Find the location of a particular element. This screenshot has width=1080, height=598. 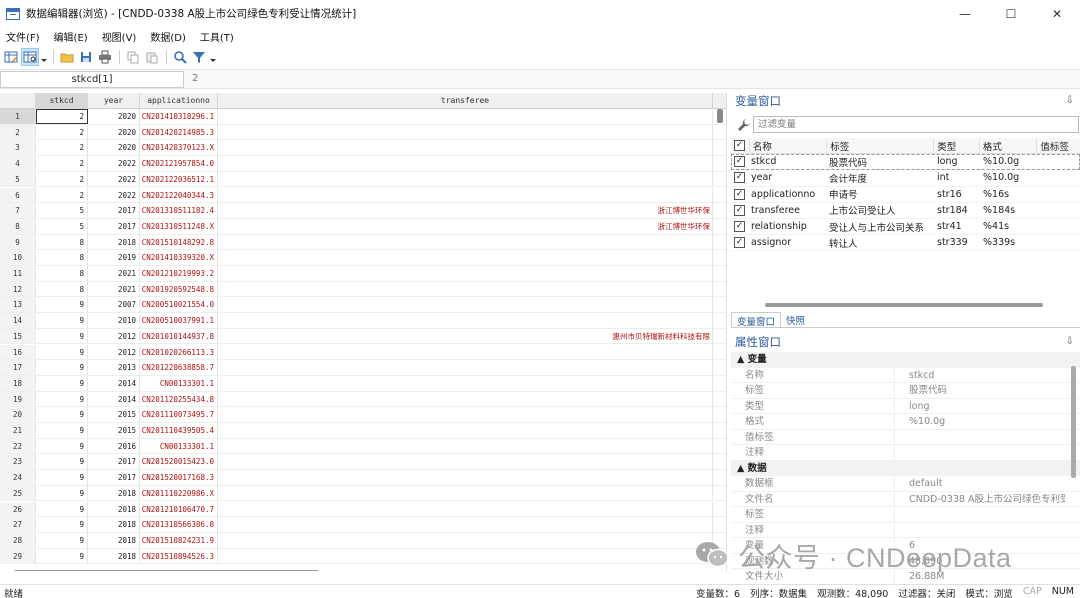

table-row: 27 9 2018 CN201310566386.8 is located at coordinates (363, 525).